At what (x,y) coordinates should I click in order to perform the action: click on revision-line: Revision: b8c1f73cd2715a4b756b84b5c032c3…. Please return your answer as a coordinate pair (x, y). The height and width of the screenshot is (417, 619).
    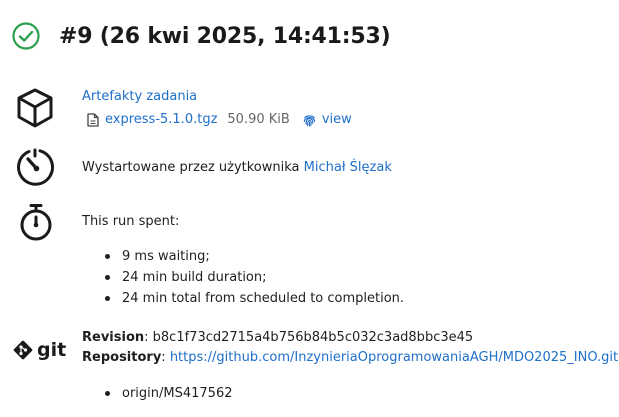
    Looking at the image, I should click on (278, 337).